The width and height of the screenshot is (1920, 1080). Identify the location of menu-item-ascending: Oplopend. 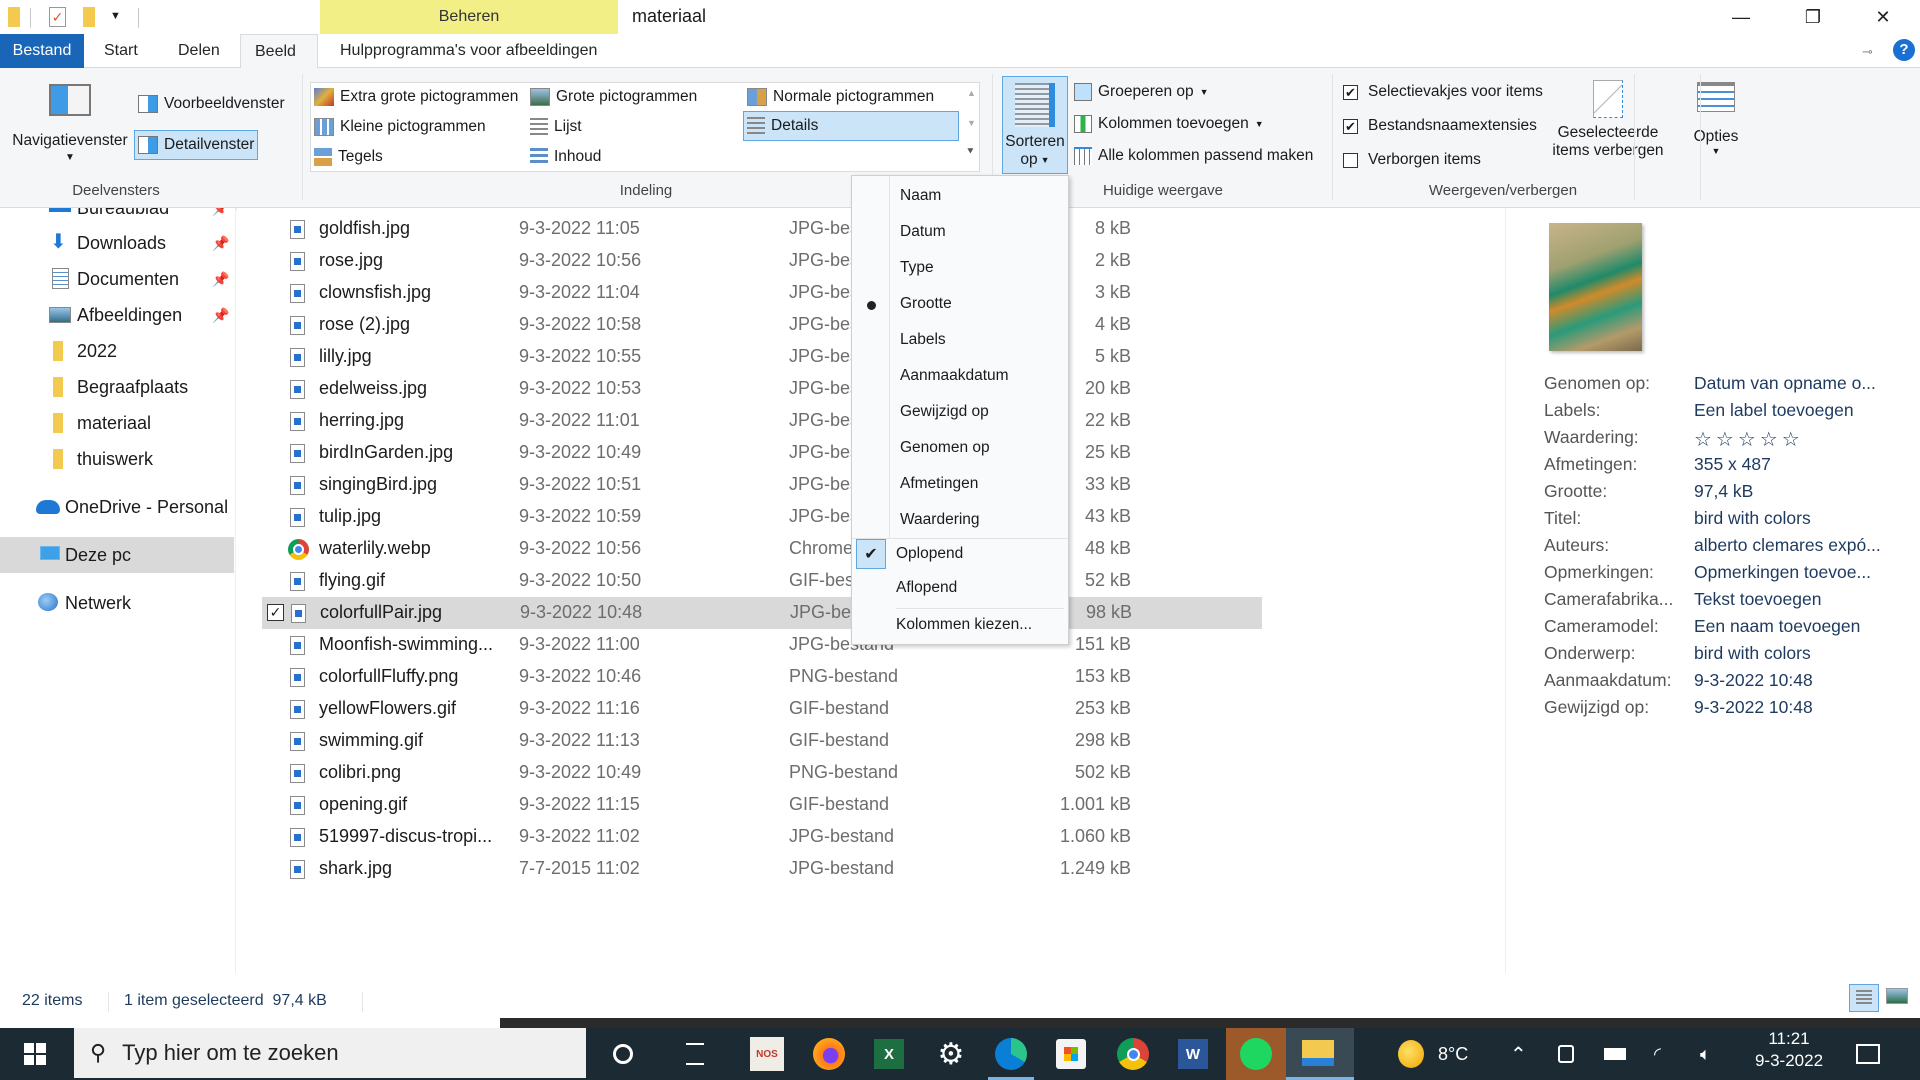
(929, 554).